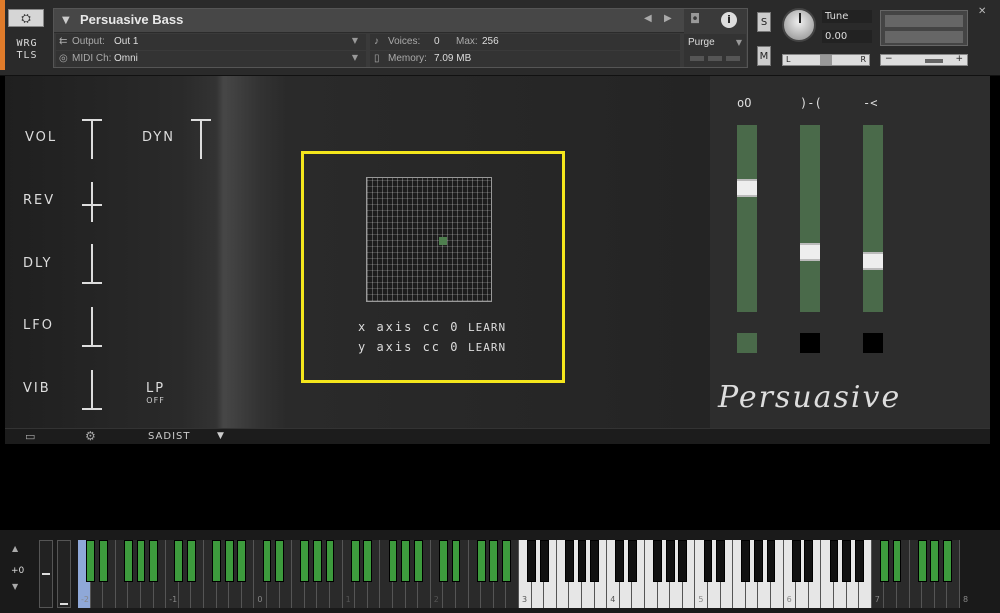 Image resolution: width=1000 pixels, height=613 pixels. Describe the element at coordinates (92, 205) in the screenshot. I see `rev-handle` at that location.